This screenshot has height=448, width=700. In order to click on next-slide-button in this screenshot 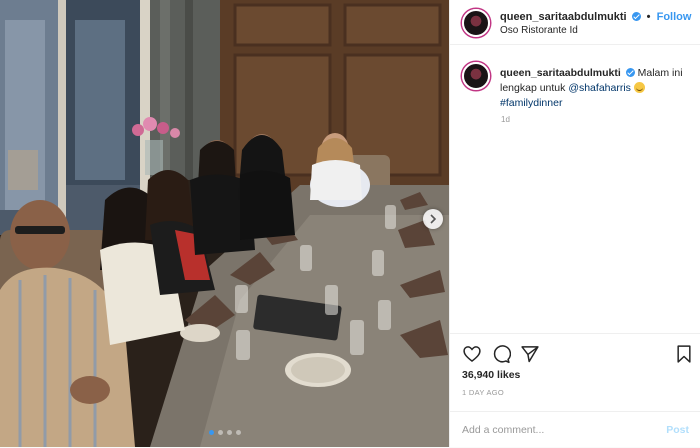, I will do `click(433, 219)`.